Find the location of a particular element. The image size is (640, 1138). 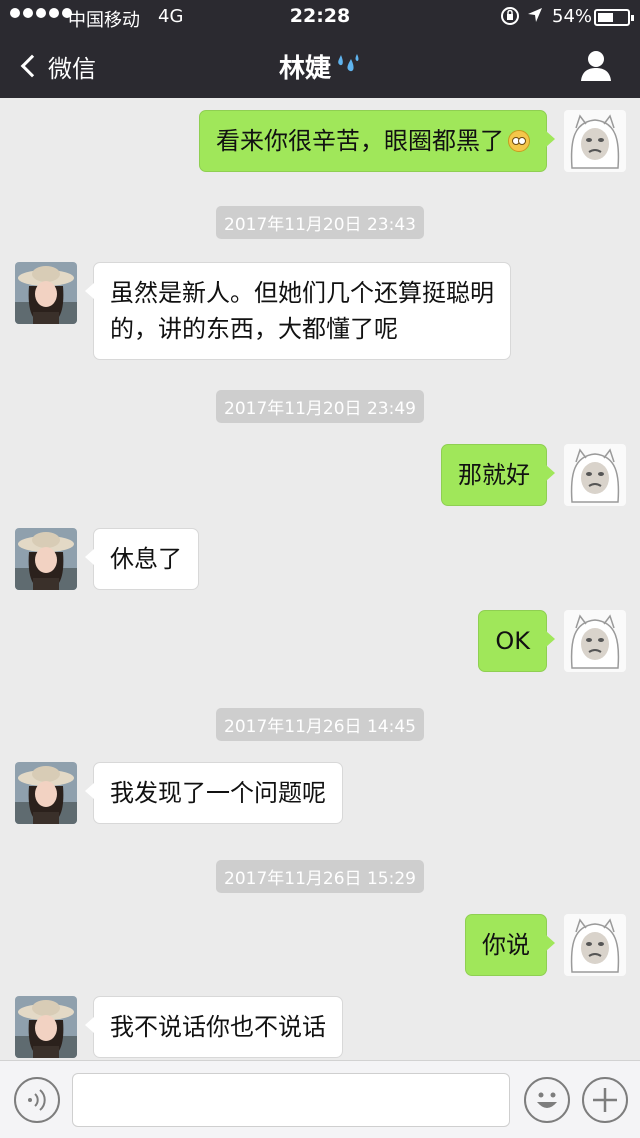

timestamp-label: 2017年11月26日 14:45 is located at coordinates (320, 724).